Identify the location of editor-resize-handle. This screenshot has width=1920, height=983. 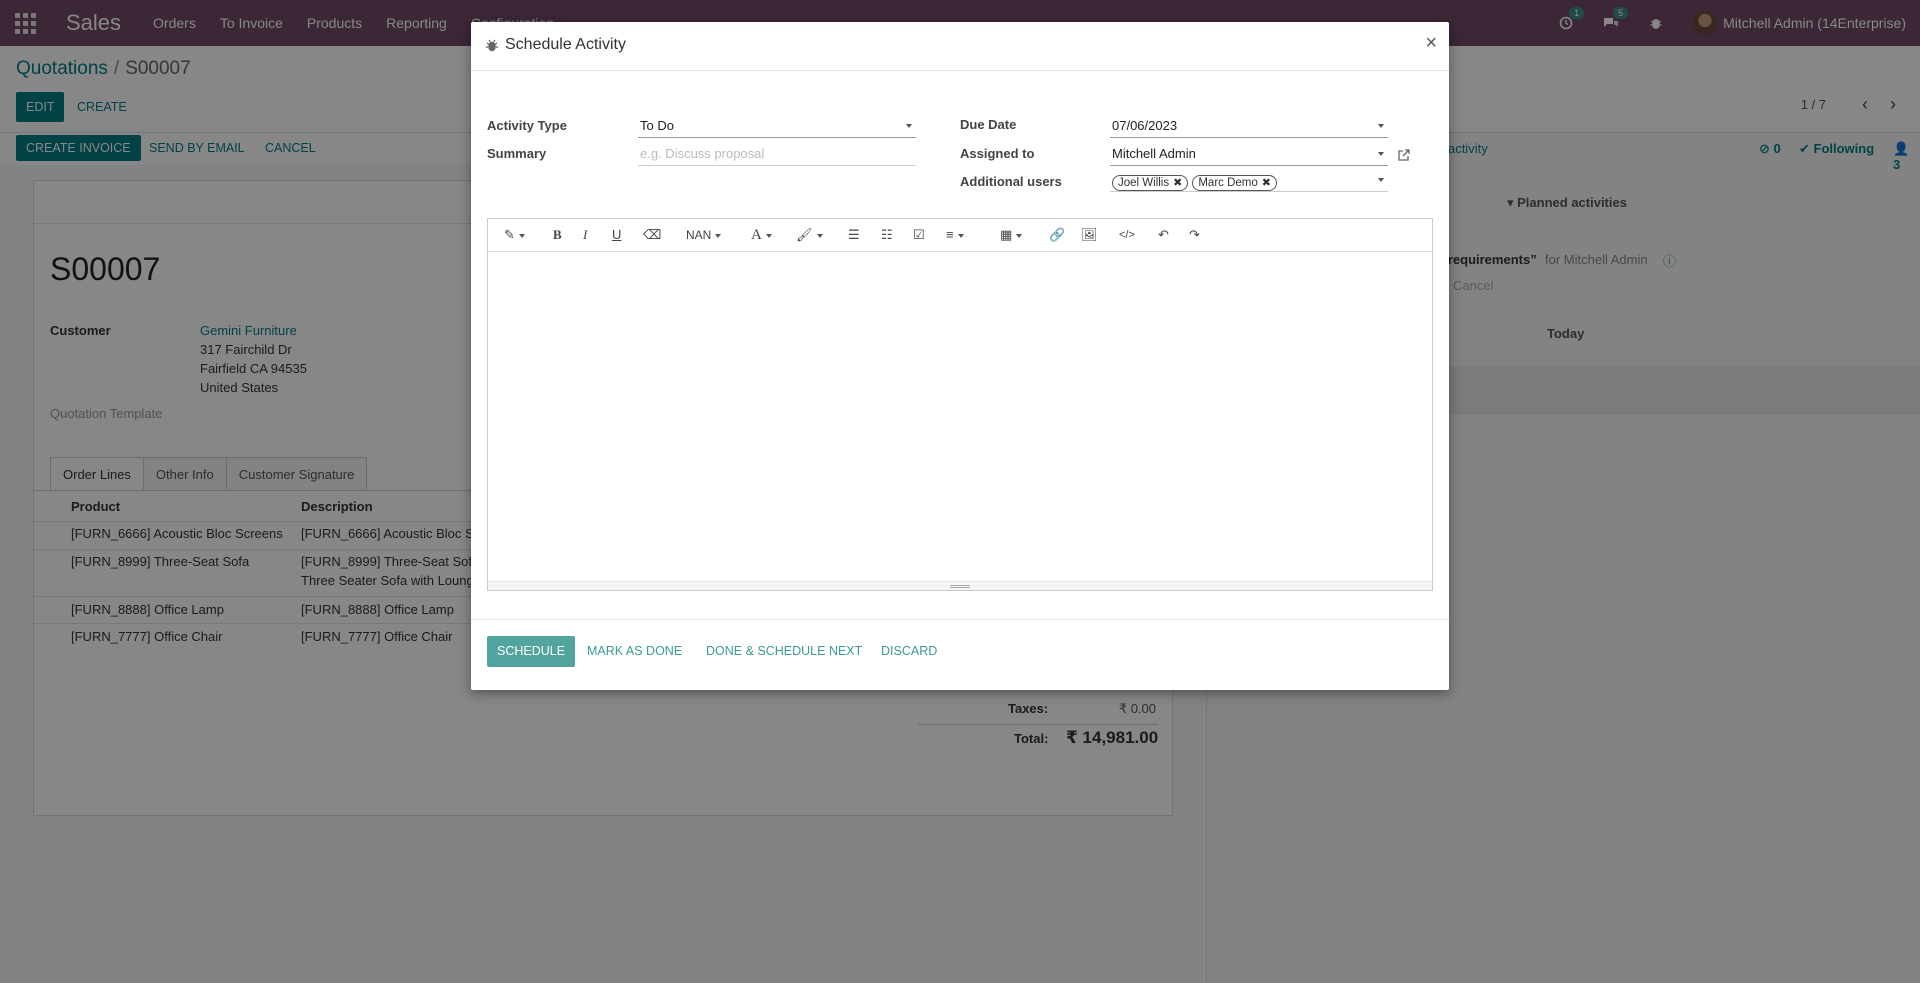
(960, 585).